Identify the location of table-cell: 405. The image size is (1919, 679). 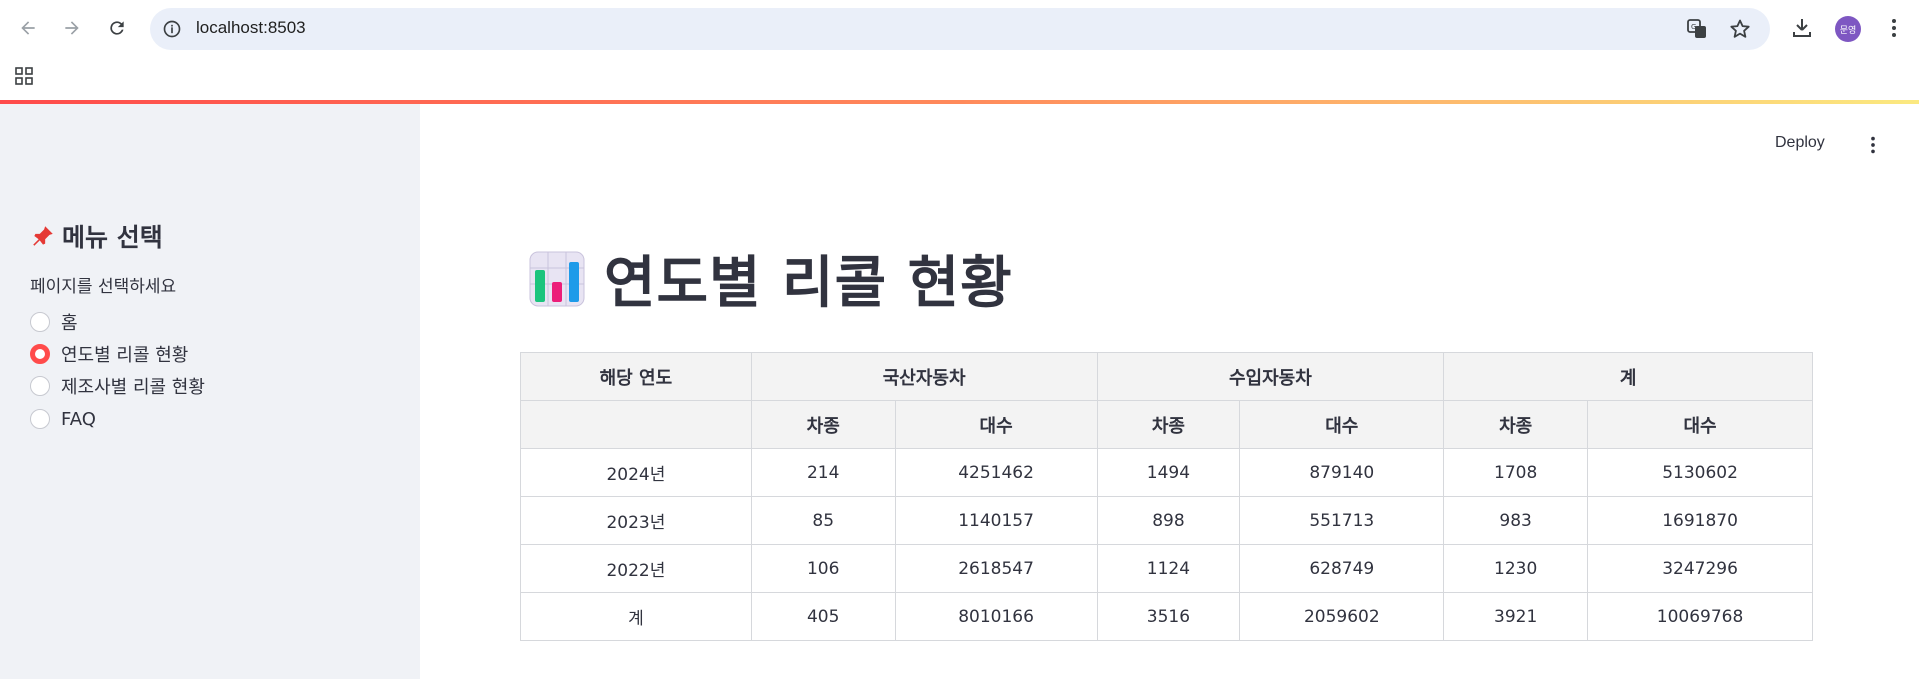
(823, 616).